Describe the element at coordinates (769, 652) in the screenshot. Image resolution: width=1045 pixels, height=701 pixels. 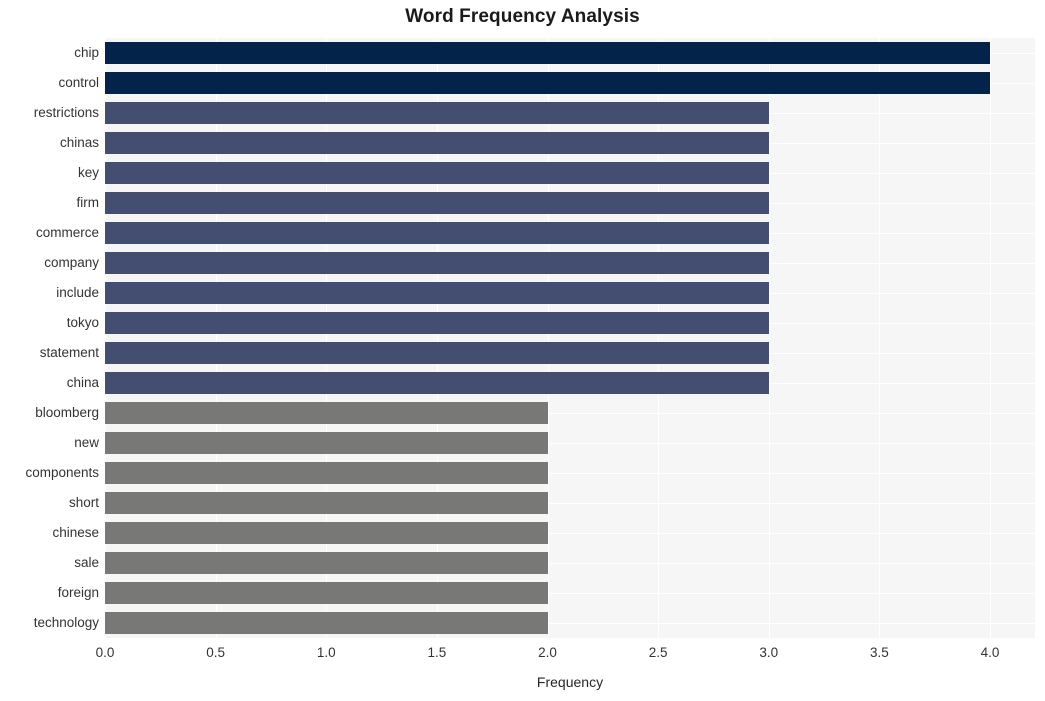
I see `x-axis-tick-label: 3.0` at that location.